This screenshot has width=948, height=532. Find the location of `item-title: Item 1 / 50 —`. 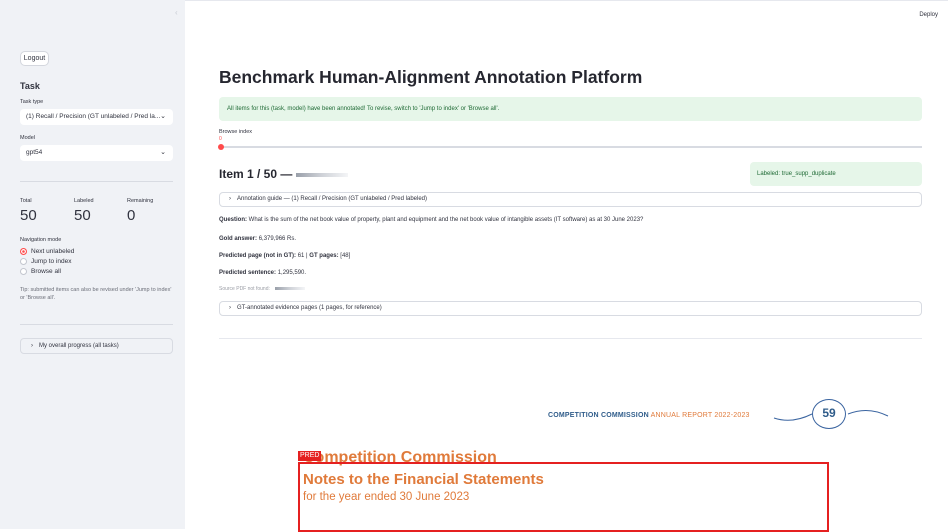

item-title: Item 1 / 50 — is located at coordinates (284, 174).